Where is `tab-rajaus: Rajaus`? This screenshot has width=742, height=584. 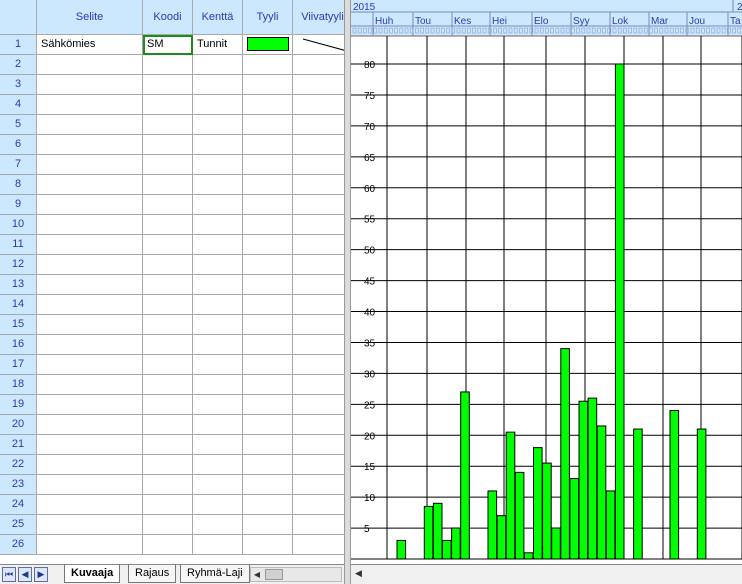
tab-rajaus: Rajaus is located at coordinates (152, 574).